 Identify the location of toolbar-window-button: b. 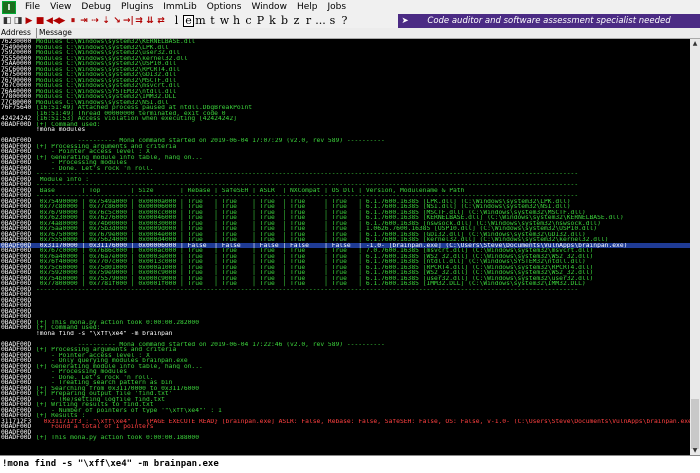
(284, 21).